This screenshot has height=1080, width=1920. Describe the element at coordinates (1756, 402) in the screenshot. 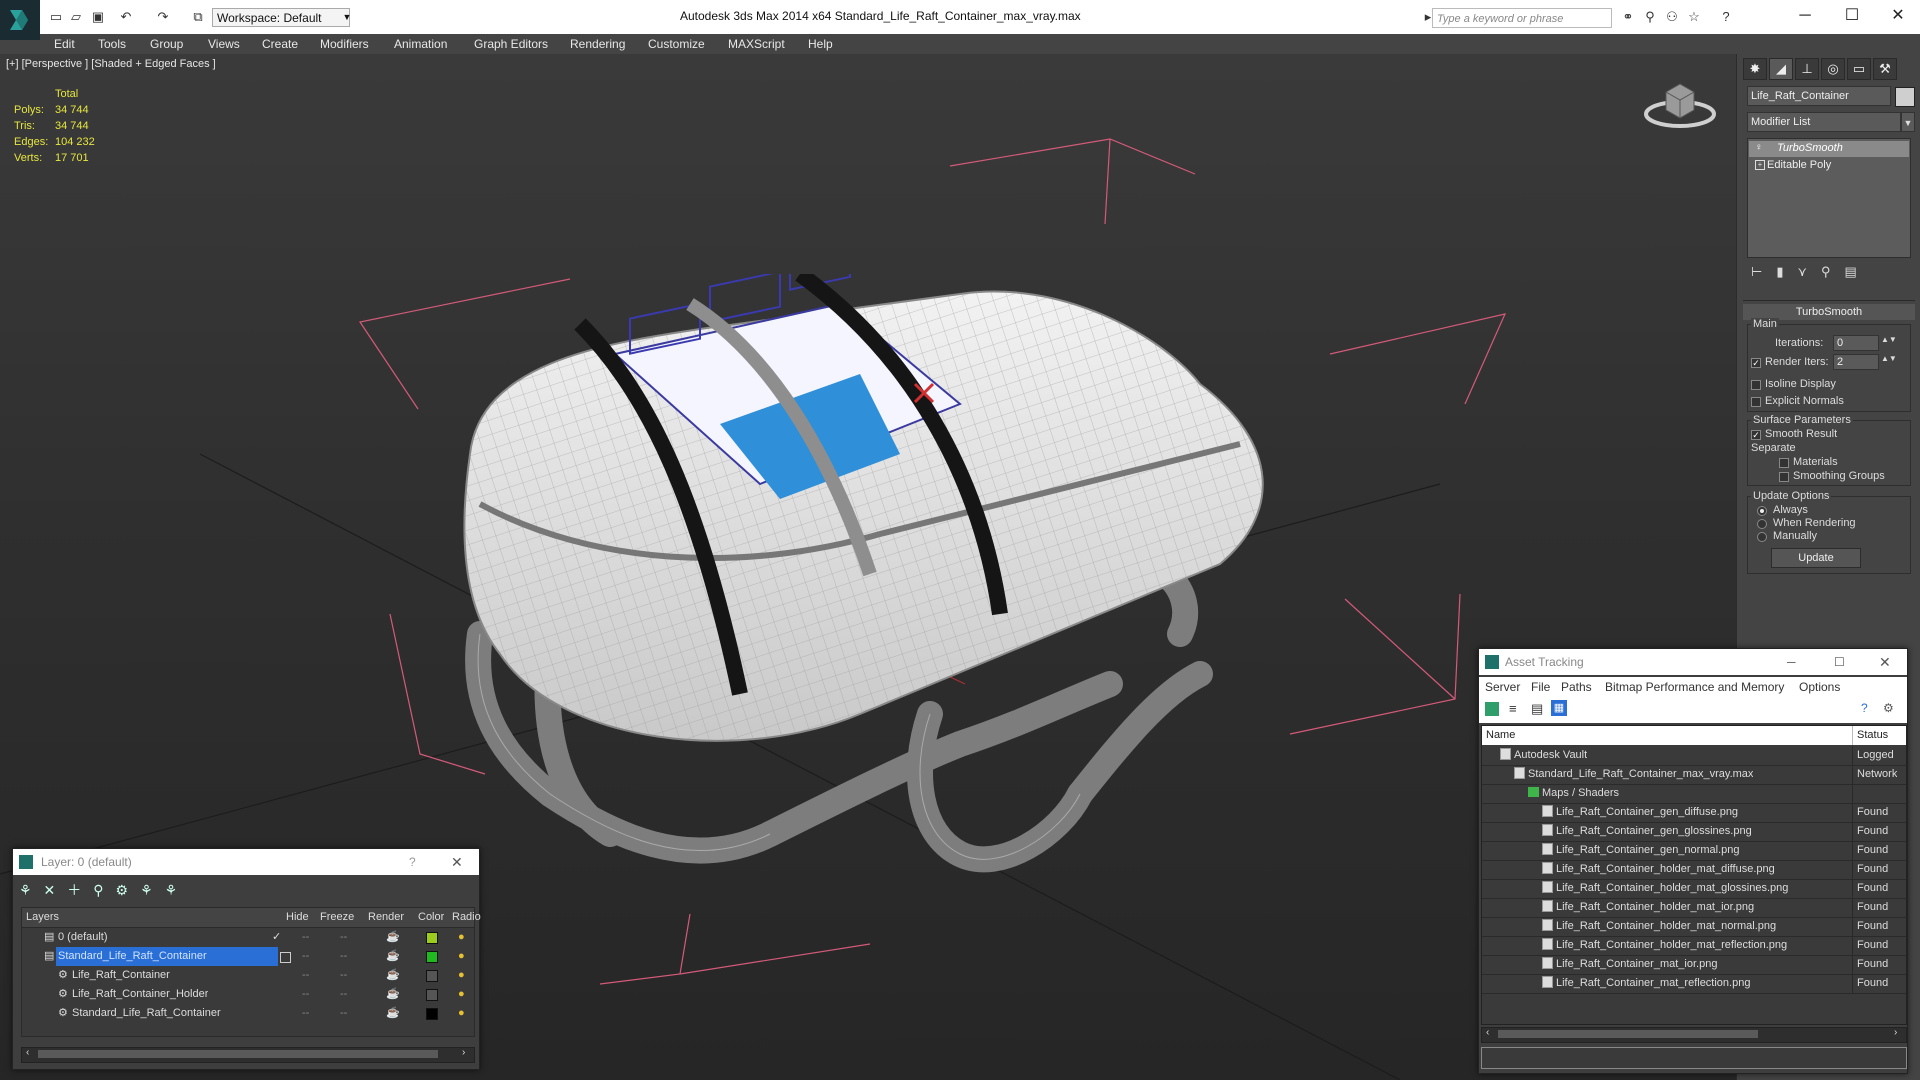

I see `explicit-normals-checkbox` at that location.